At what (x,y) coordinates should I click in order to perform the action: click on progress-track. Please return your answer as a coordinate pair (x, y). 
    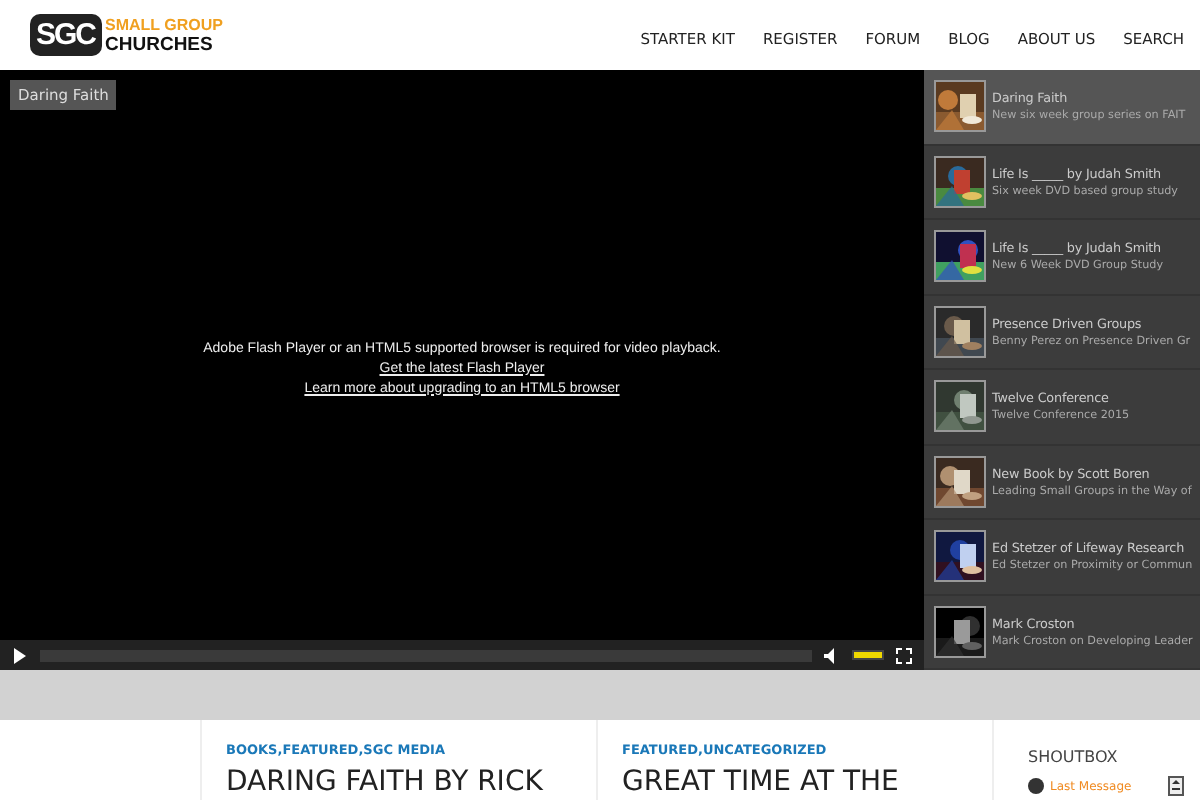
    Looking at the image, I should click on (426, 655).